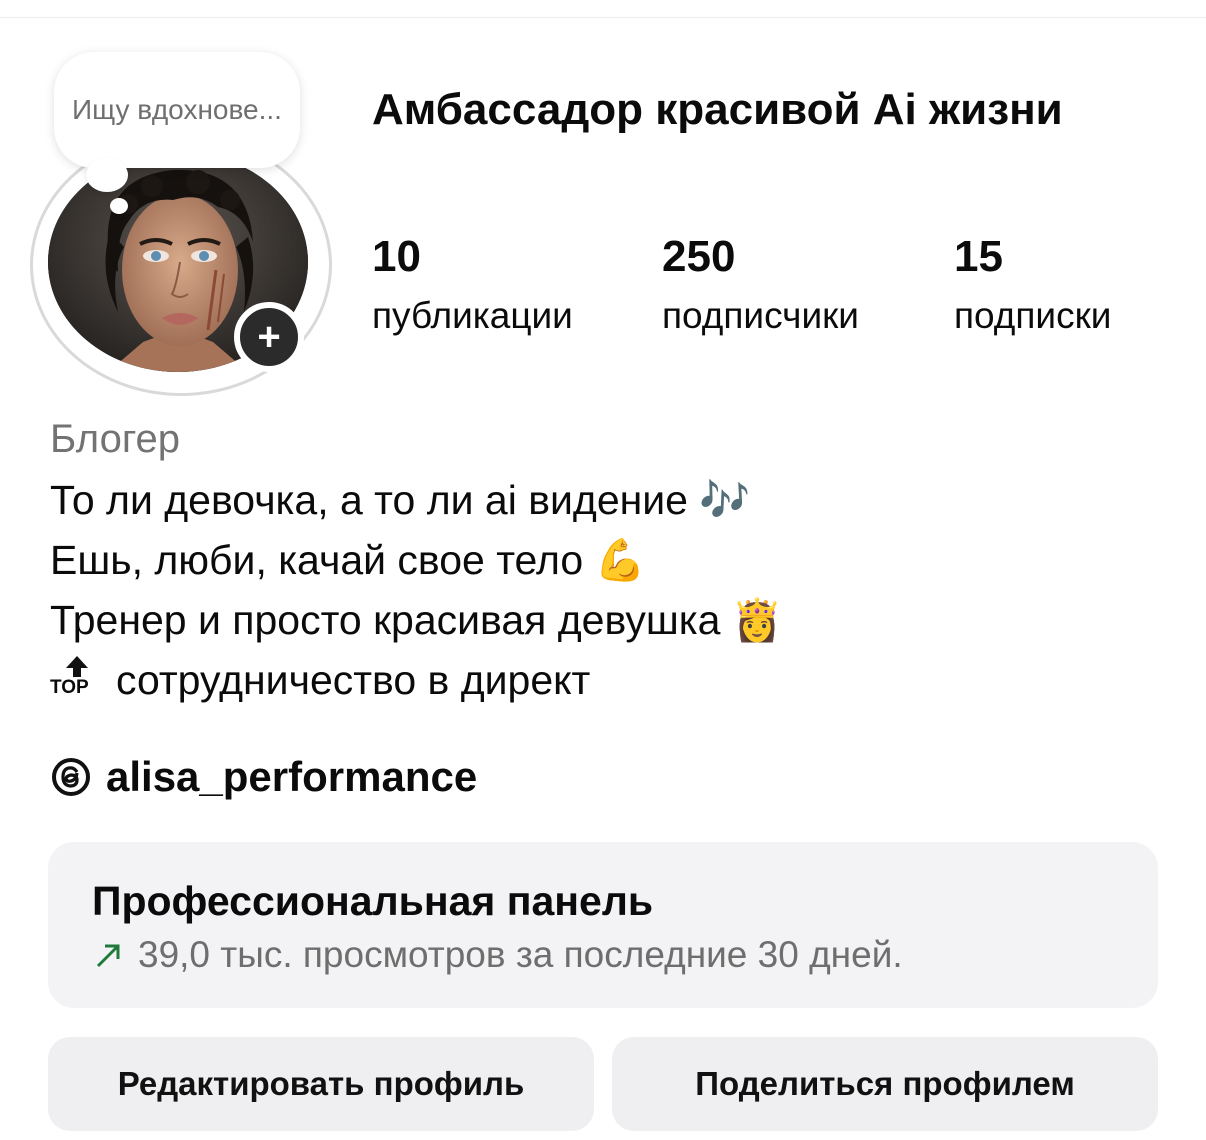  Describe the element at coordinates (69, 687) in the screenshot. I see `top-arrow-label: TOP` at that location.